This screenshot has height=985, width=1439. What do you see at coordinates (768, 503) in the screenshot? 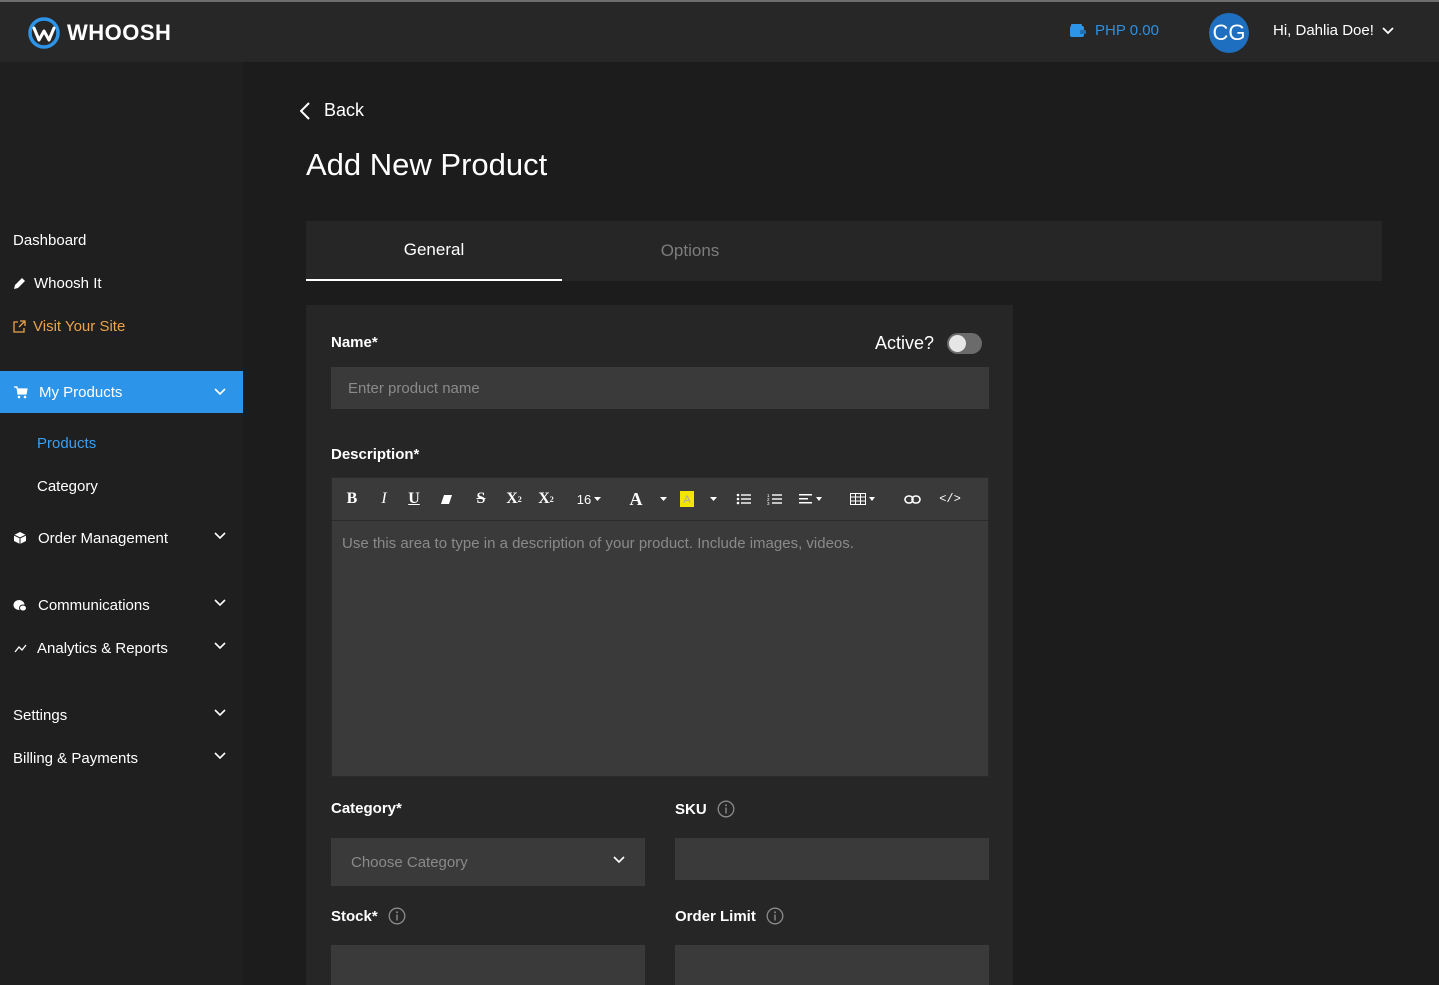
I see `svg-text: 3` at bounding box center [768, 503].